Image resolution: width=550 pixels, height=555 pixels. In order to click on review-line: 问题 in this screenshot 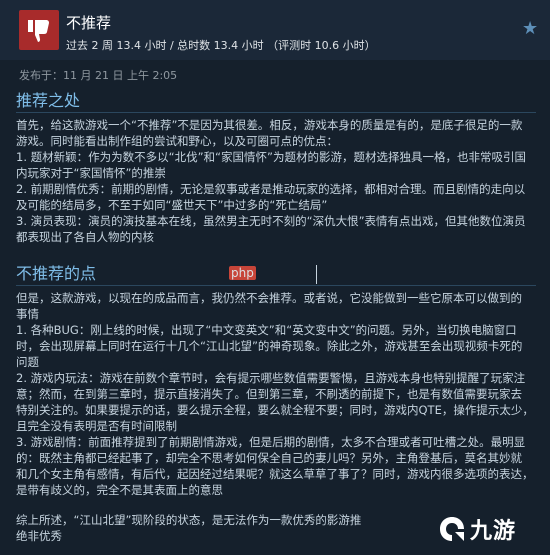, I will do `click(27, 362)`.